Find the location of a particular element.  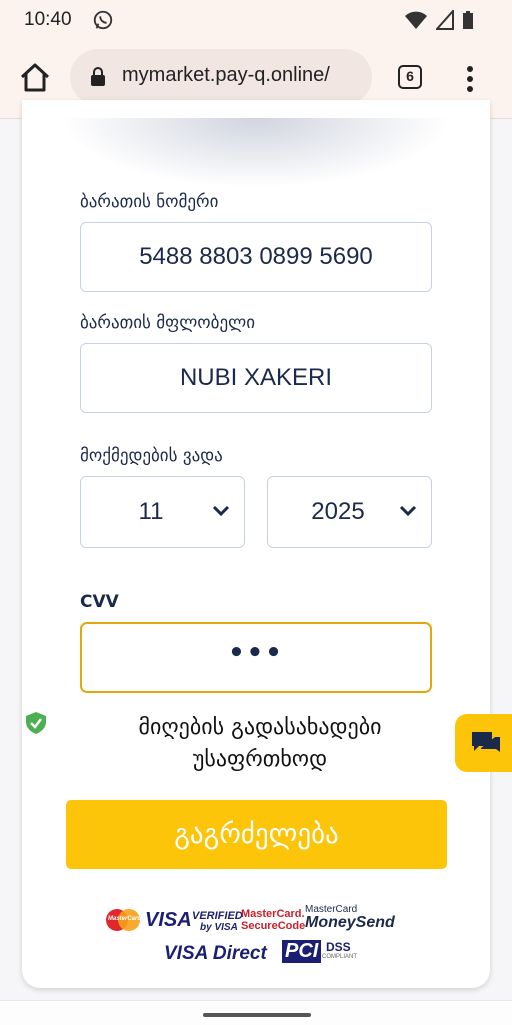

expiry-month-value: 11 is located at coordinates (151, 511).